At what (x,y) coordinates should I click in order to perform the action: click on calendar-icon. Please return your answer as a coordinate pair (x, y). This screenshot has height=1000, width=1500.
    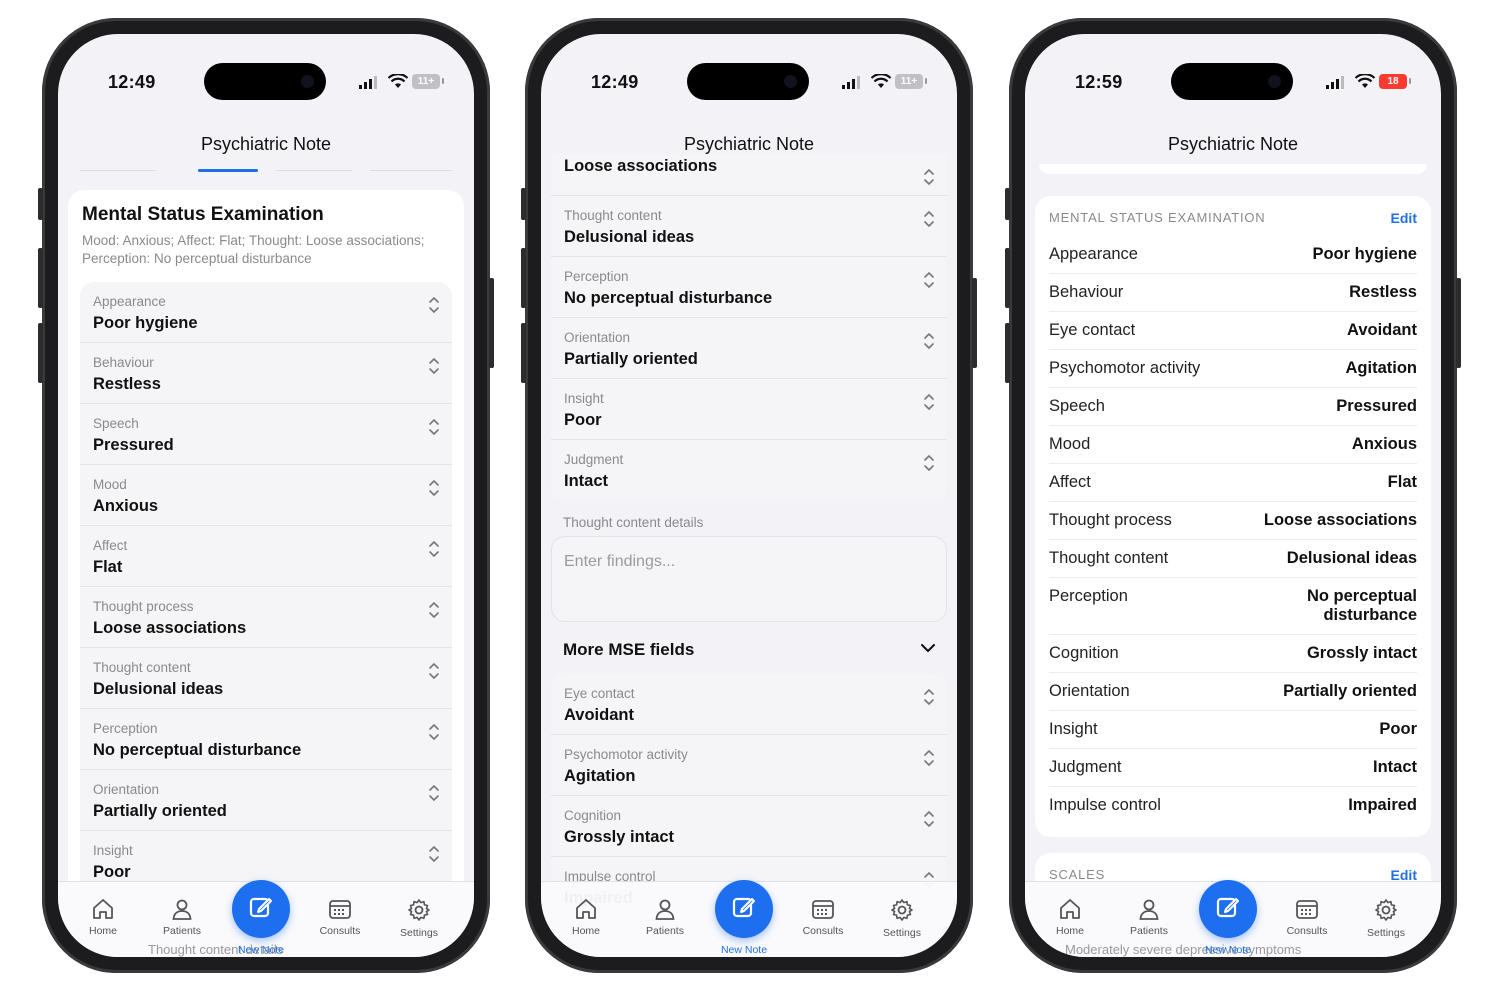
    Looking at the image, I should click on (823, 909).